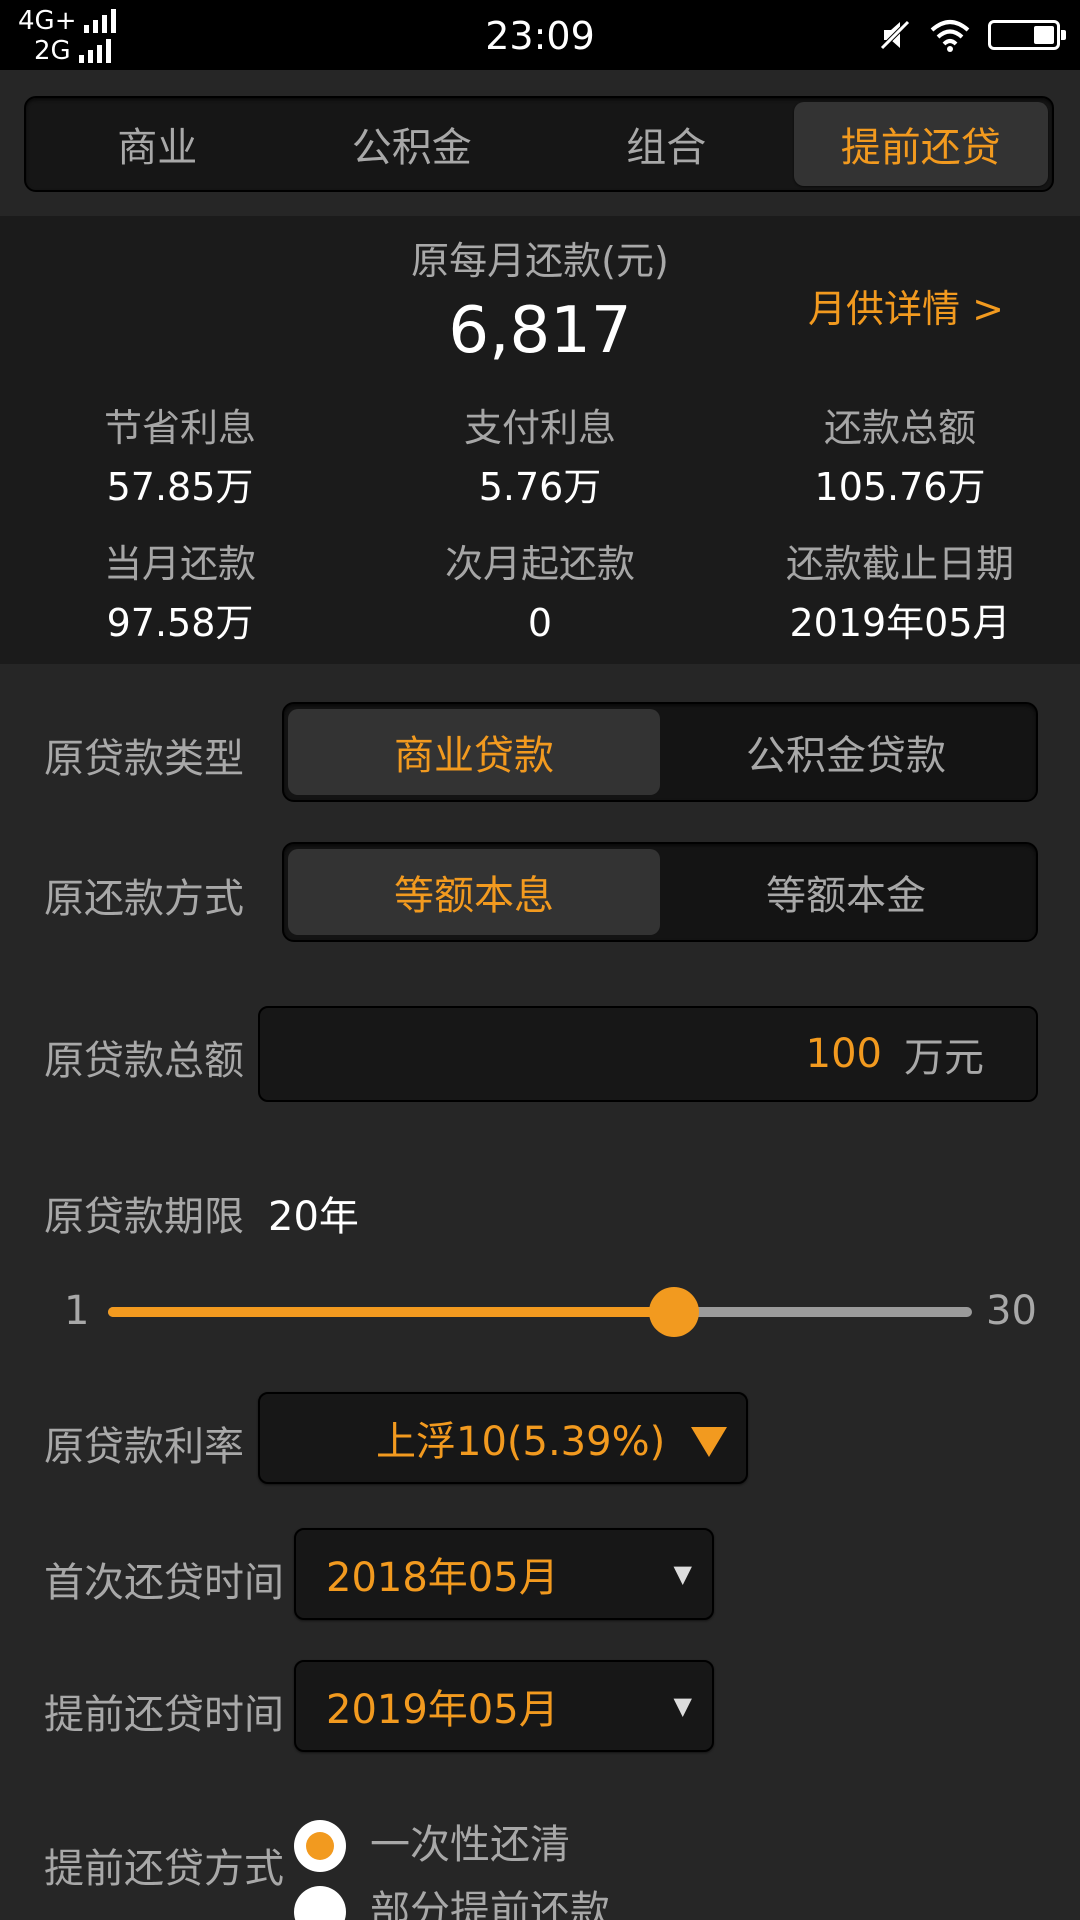  What do you see at coordinates (179, 428) in the screenshot?
I see `stat-label: 节省利息` at bounding box center [179, 428].